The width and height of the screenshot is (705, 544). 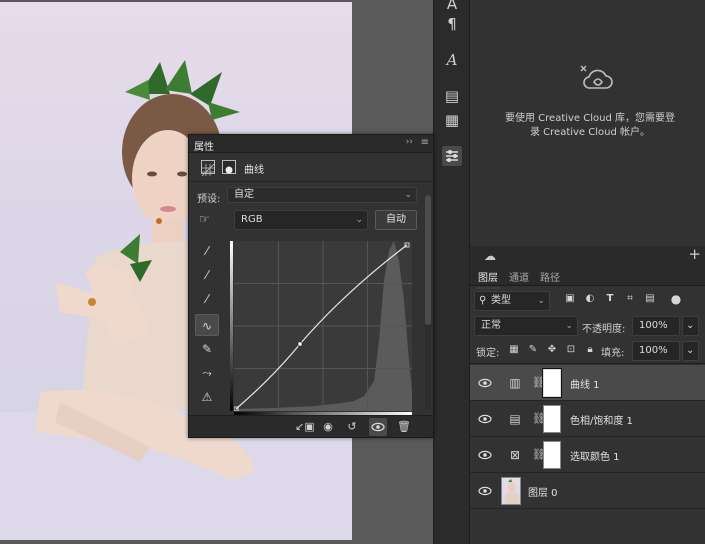 I want to click on lock-image-icon: ✎, so click(x=533, y=350).